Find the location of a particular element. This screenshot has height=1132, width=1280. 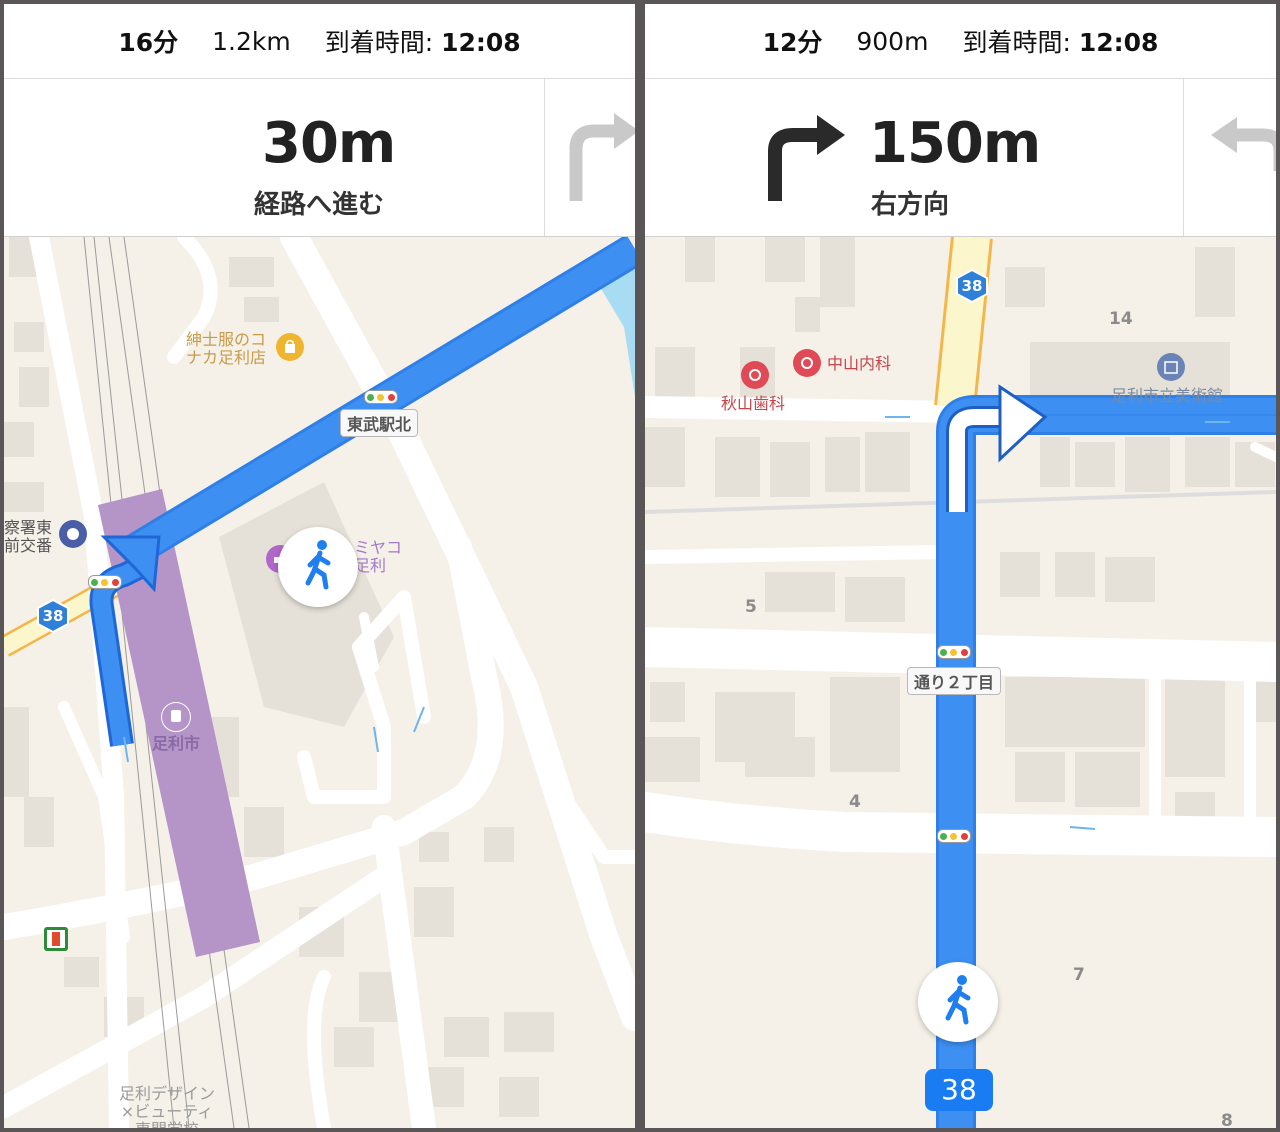

step-instruction: 右方向 is located at coordinates (910, 205).